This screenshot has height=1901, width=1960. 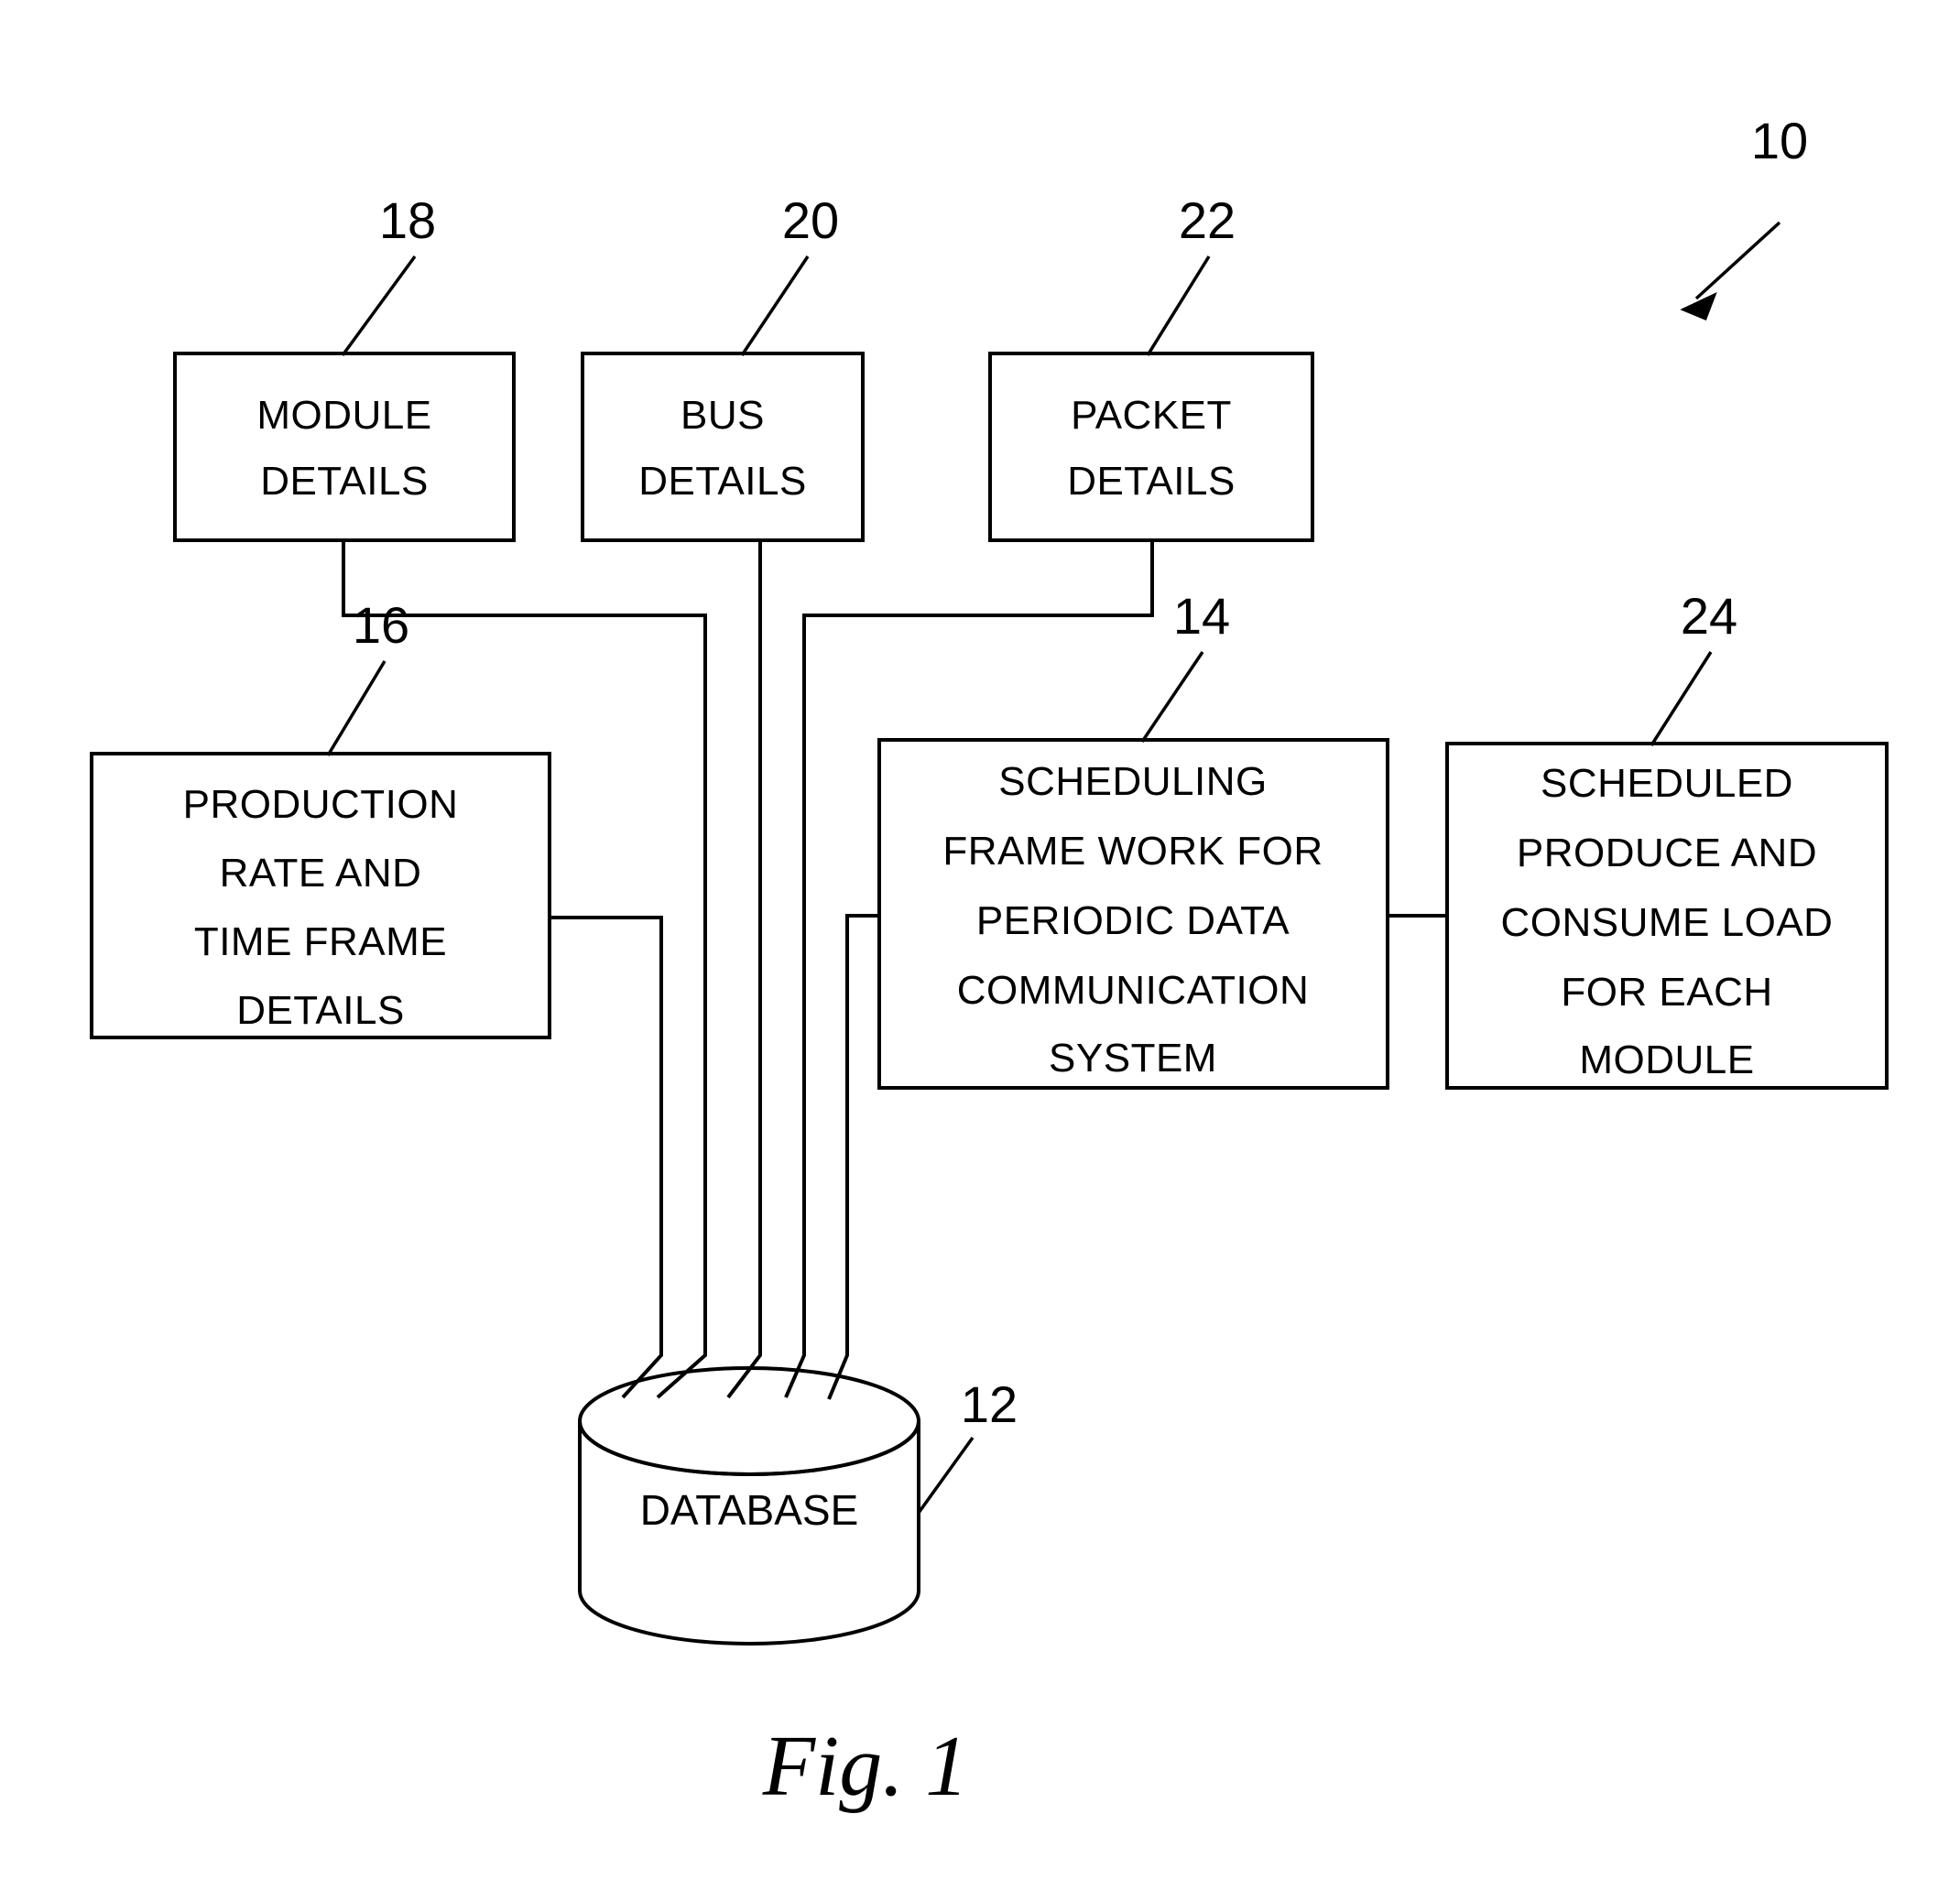 I want to click on scheduled-load-label-line2: PRODUCE AND, so click(x=1667, y=853).